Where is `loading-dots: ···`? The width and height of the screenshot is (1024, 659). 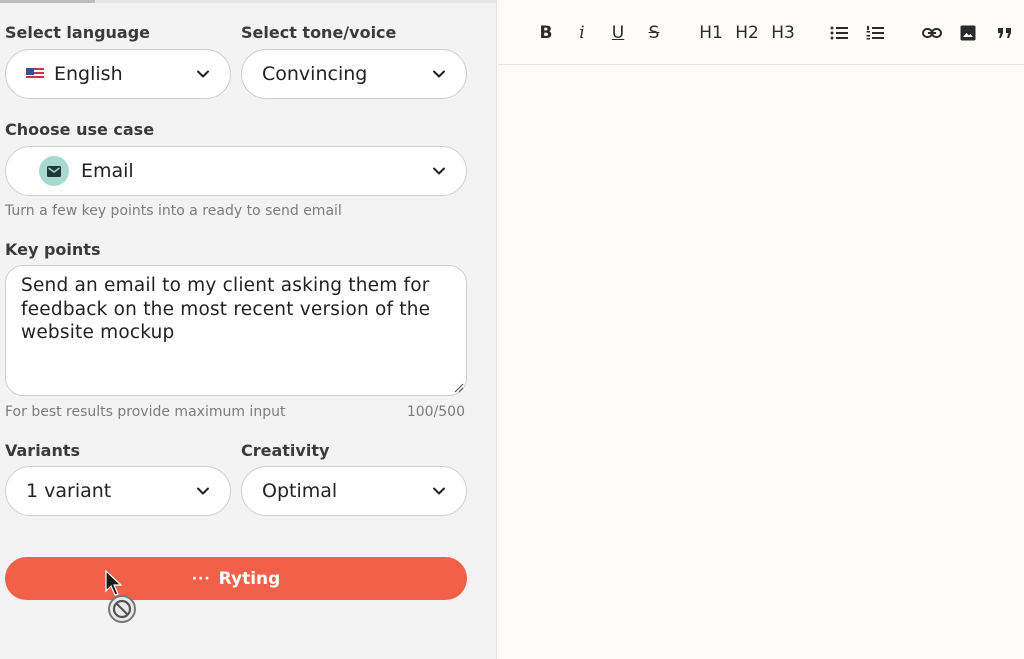
loading-dots: ··· is located at coordinates (201, 578).